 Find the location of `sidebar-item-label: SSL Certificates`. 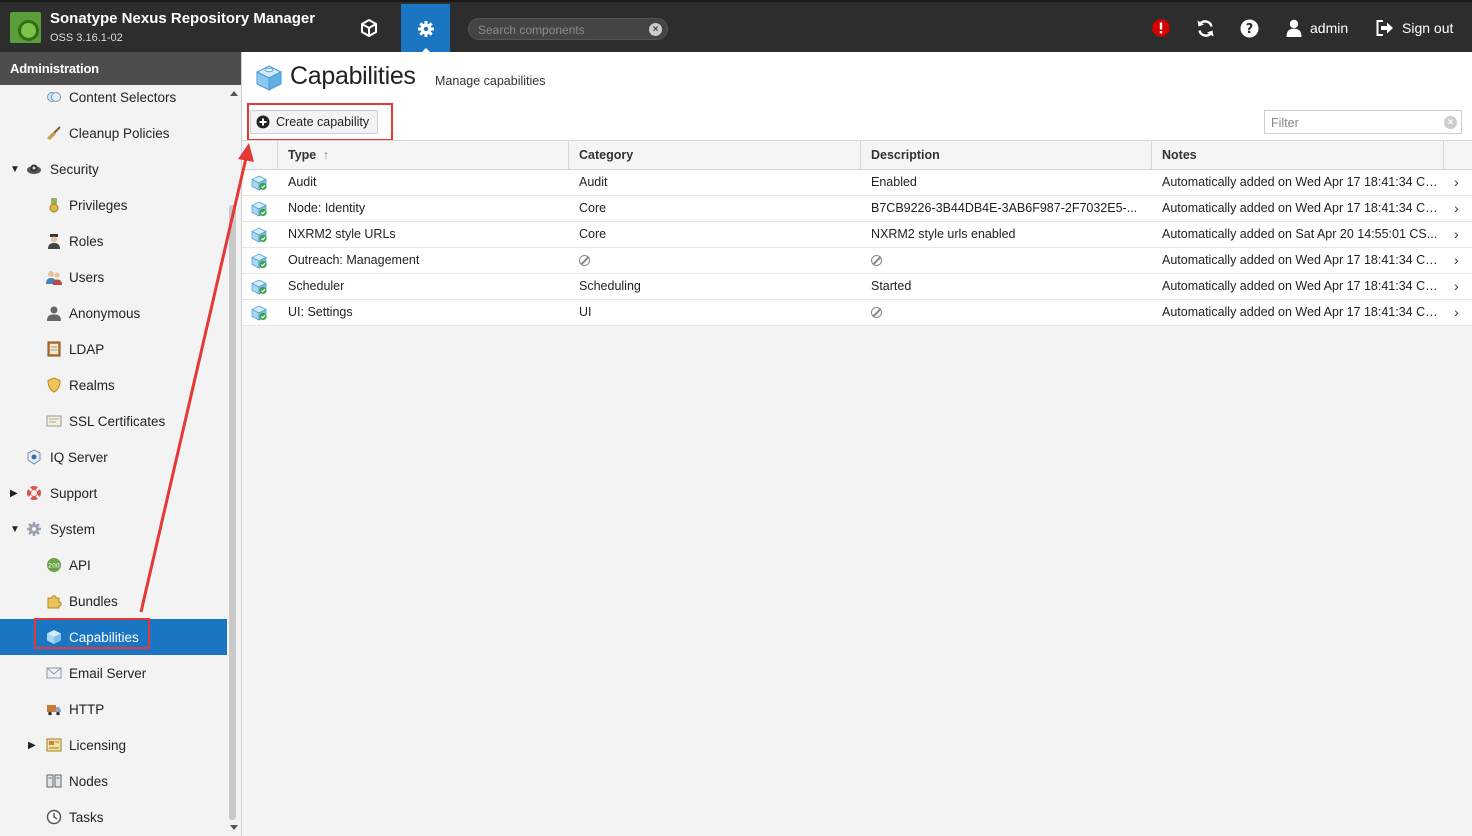

sidebar-item-label: SSL Certificates is located at coordinates (117, 421).